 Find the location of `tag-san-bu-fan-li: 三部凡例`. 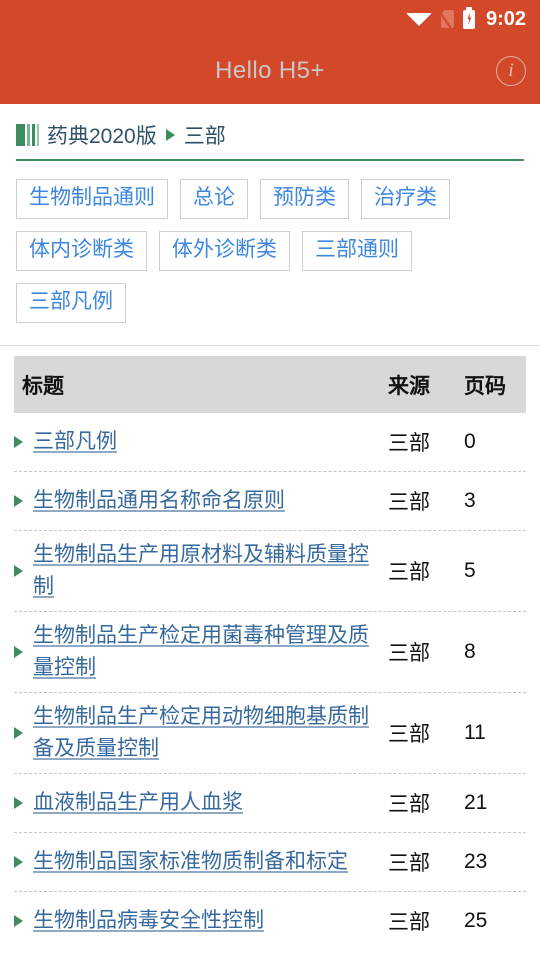

tag-san-bu-fan-li: 三部凡例 is located at coordinates (71, 303).